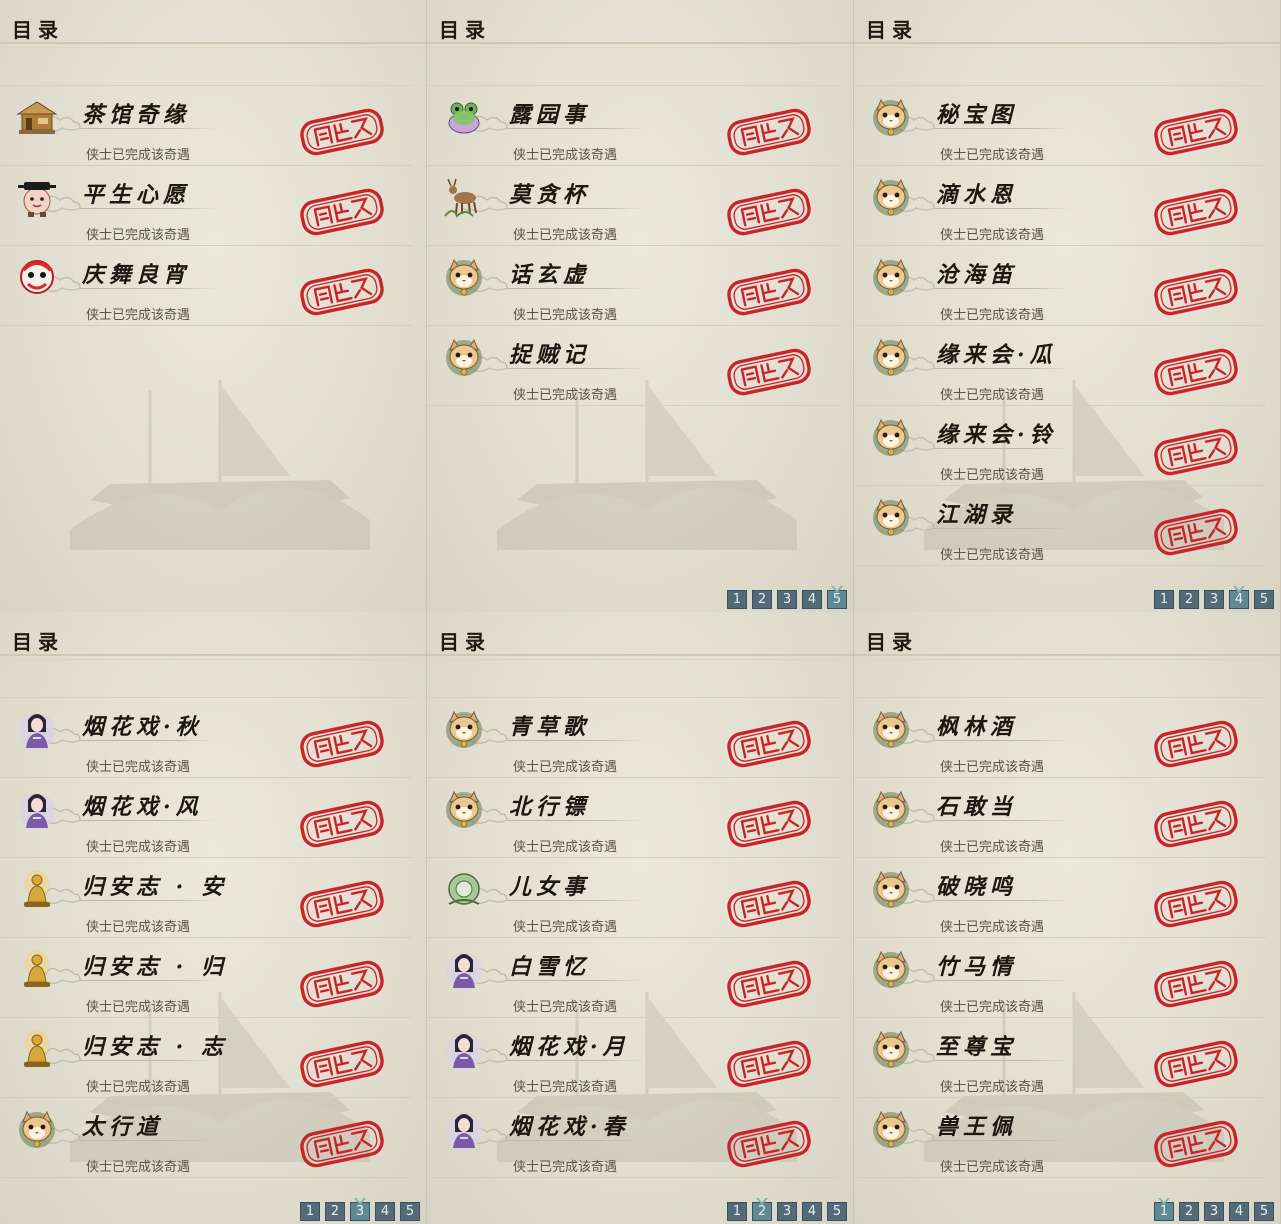 Image resolution: width=1281 pixels, height=1224 pixels. I want to click on entry-name: 枫林酒, so click(977, 727).